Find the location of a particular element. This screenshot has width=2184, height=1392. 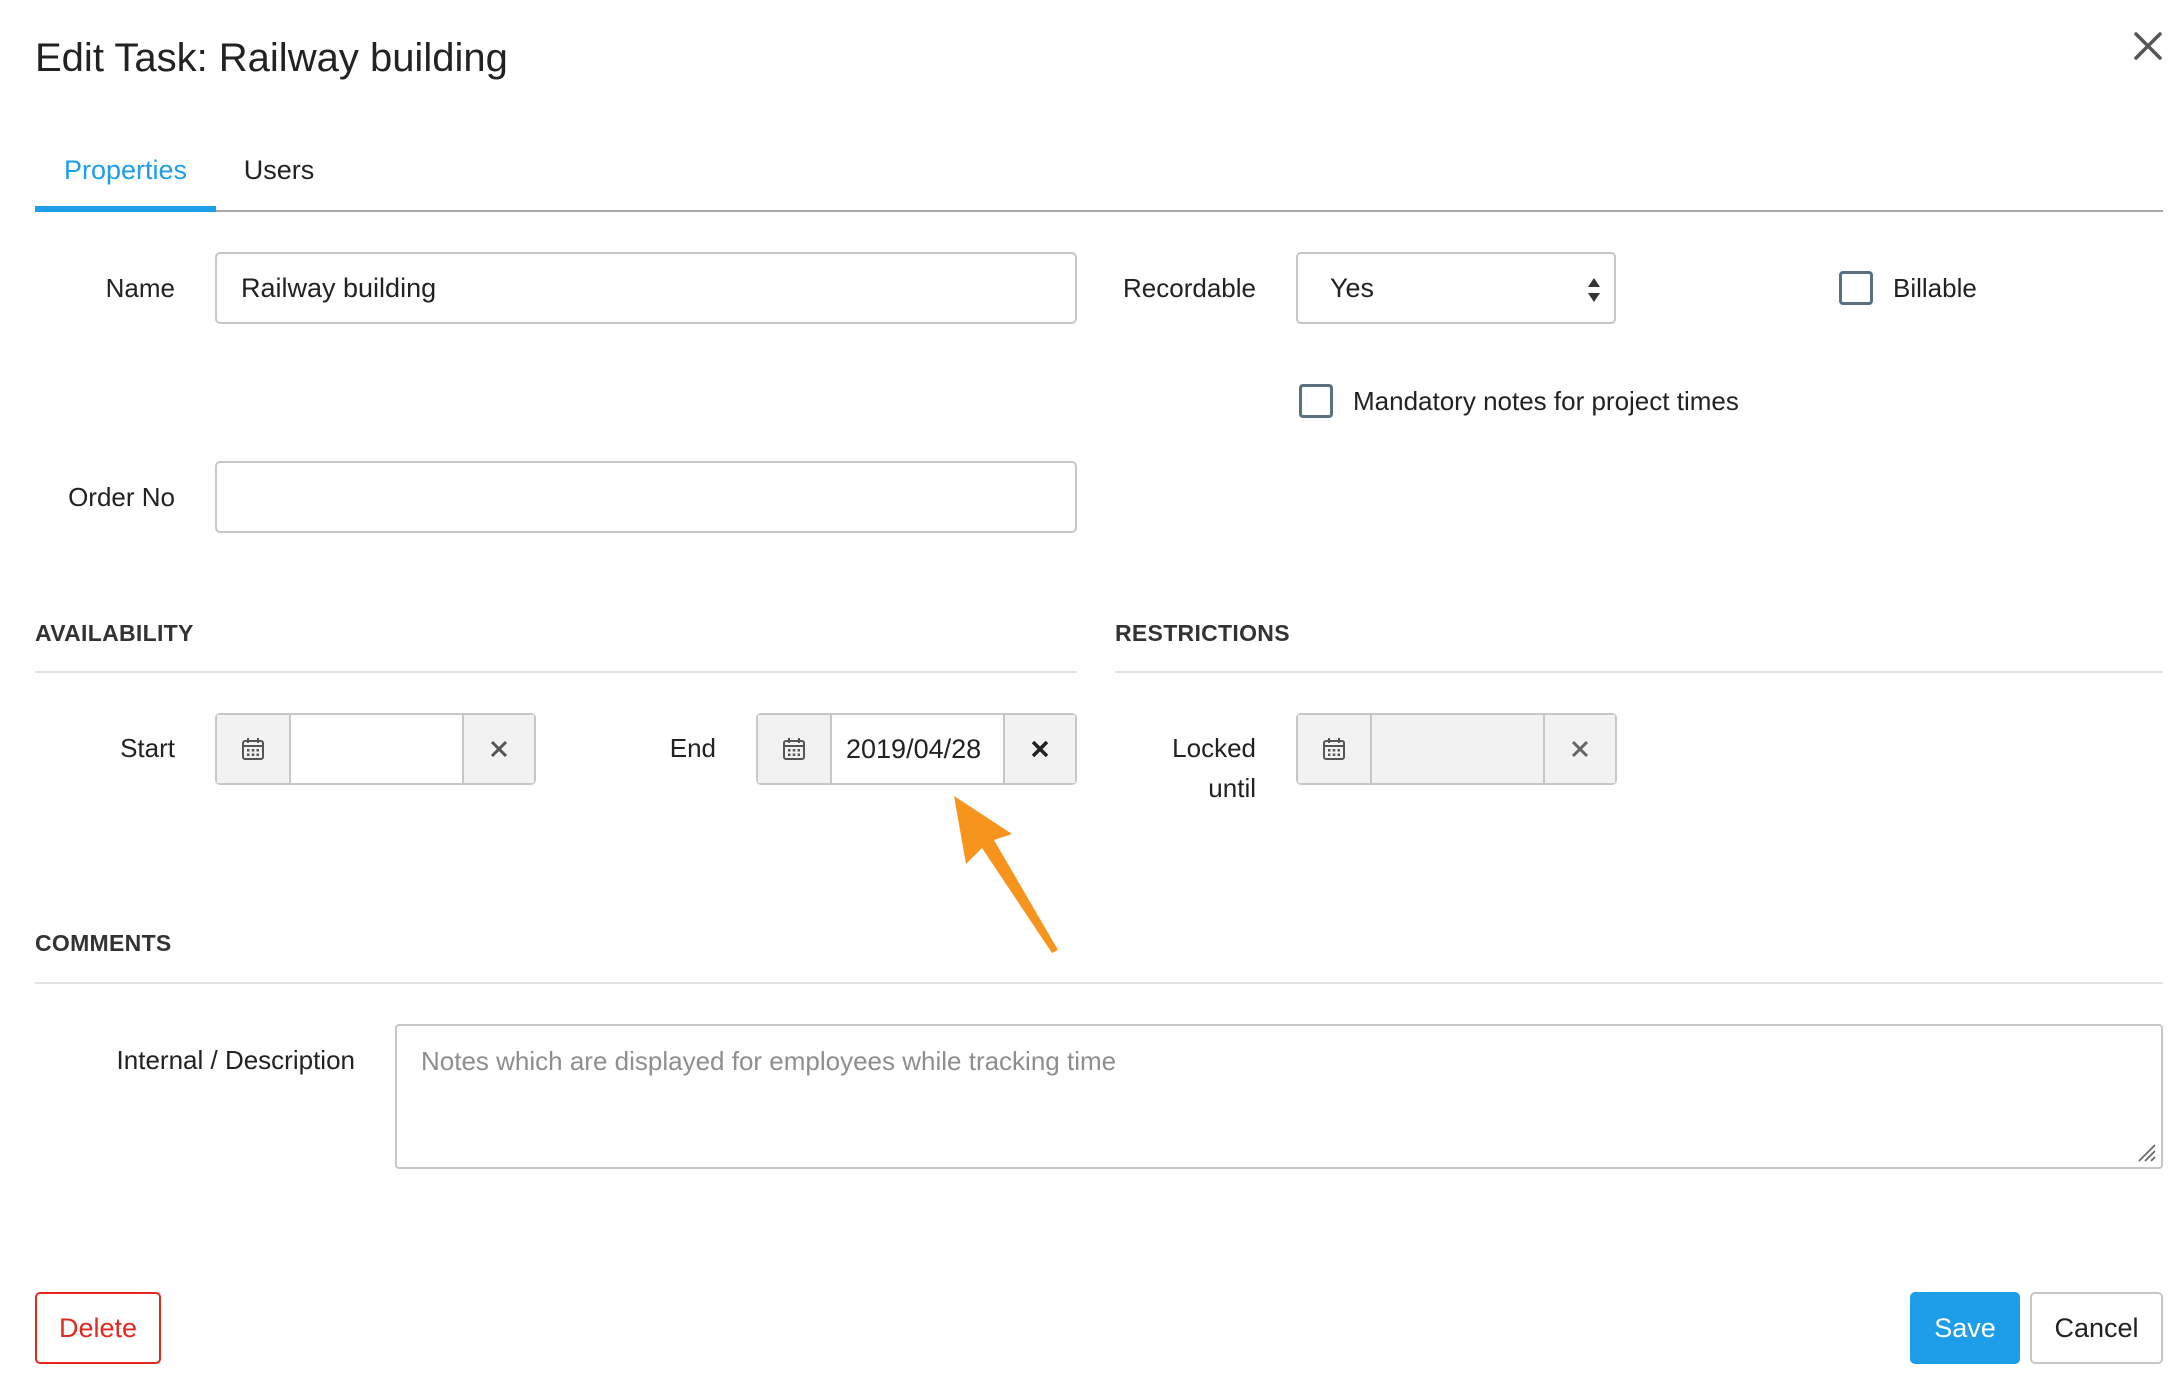

end-clear-button is located at coordinates (1039, 749).